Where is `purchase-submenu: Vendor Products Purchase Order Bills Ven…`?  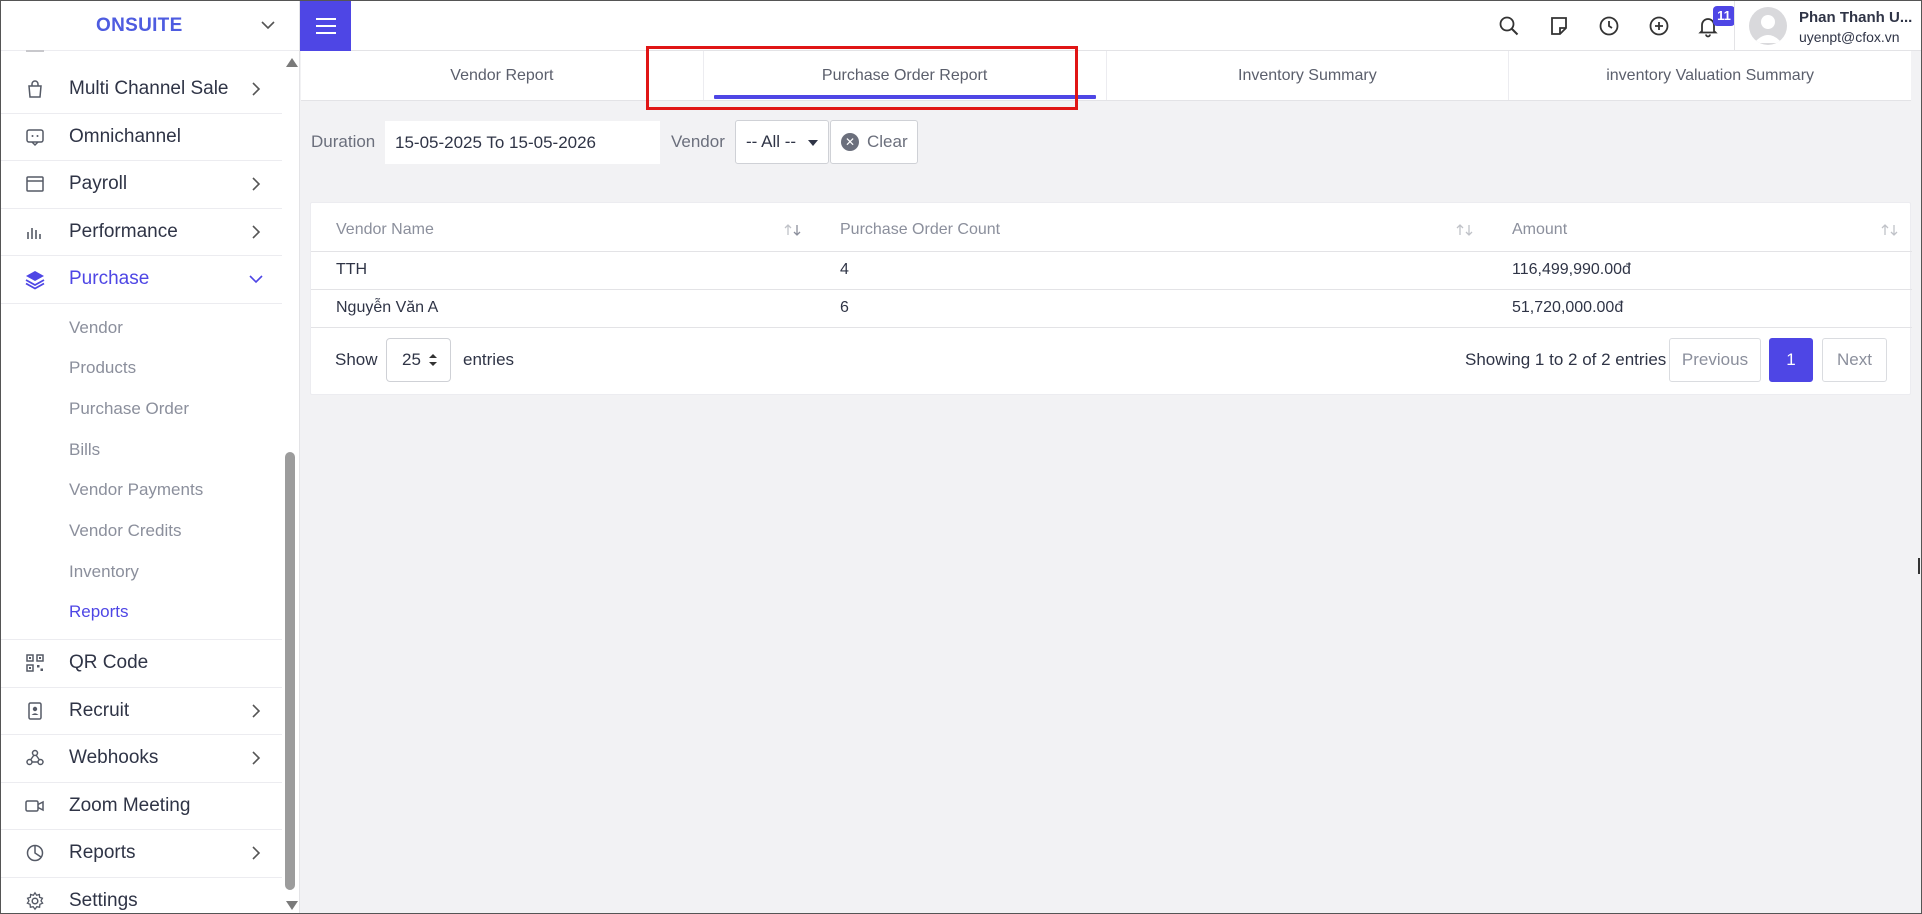 purchase-submenu: Vendor Products Purchase Order Bills Ven… is located at coordinates (141, 472).